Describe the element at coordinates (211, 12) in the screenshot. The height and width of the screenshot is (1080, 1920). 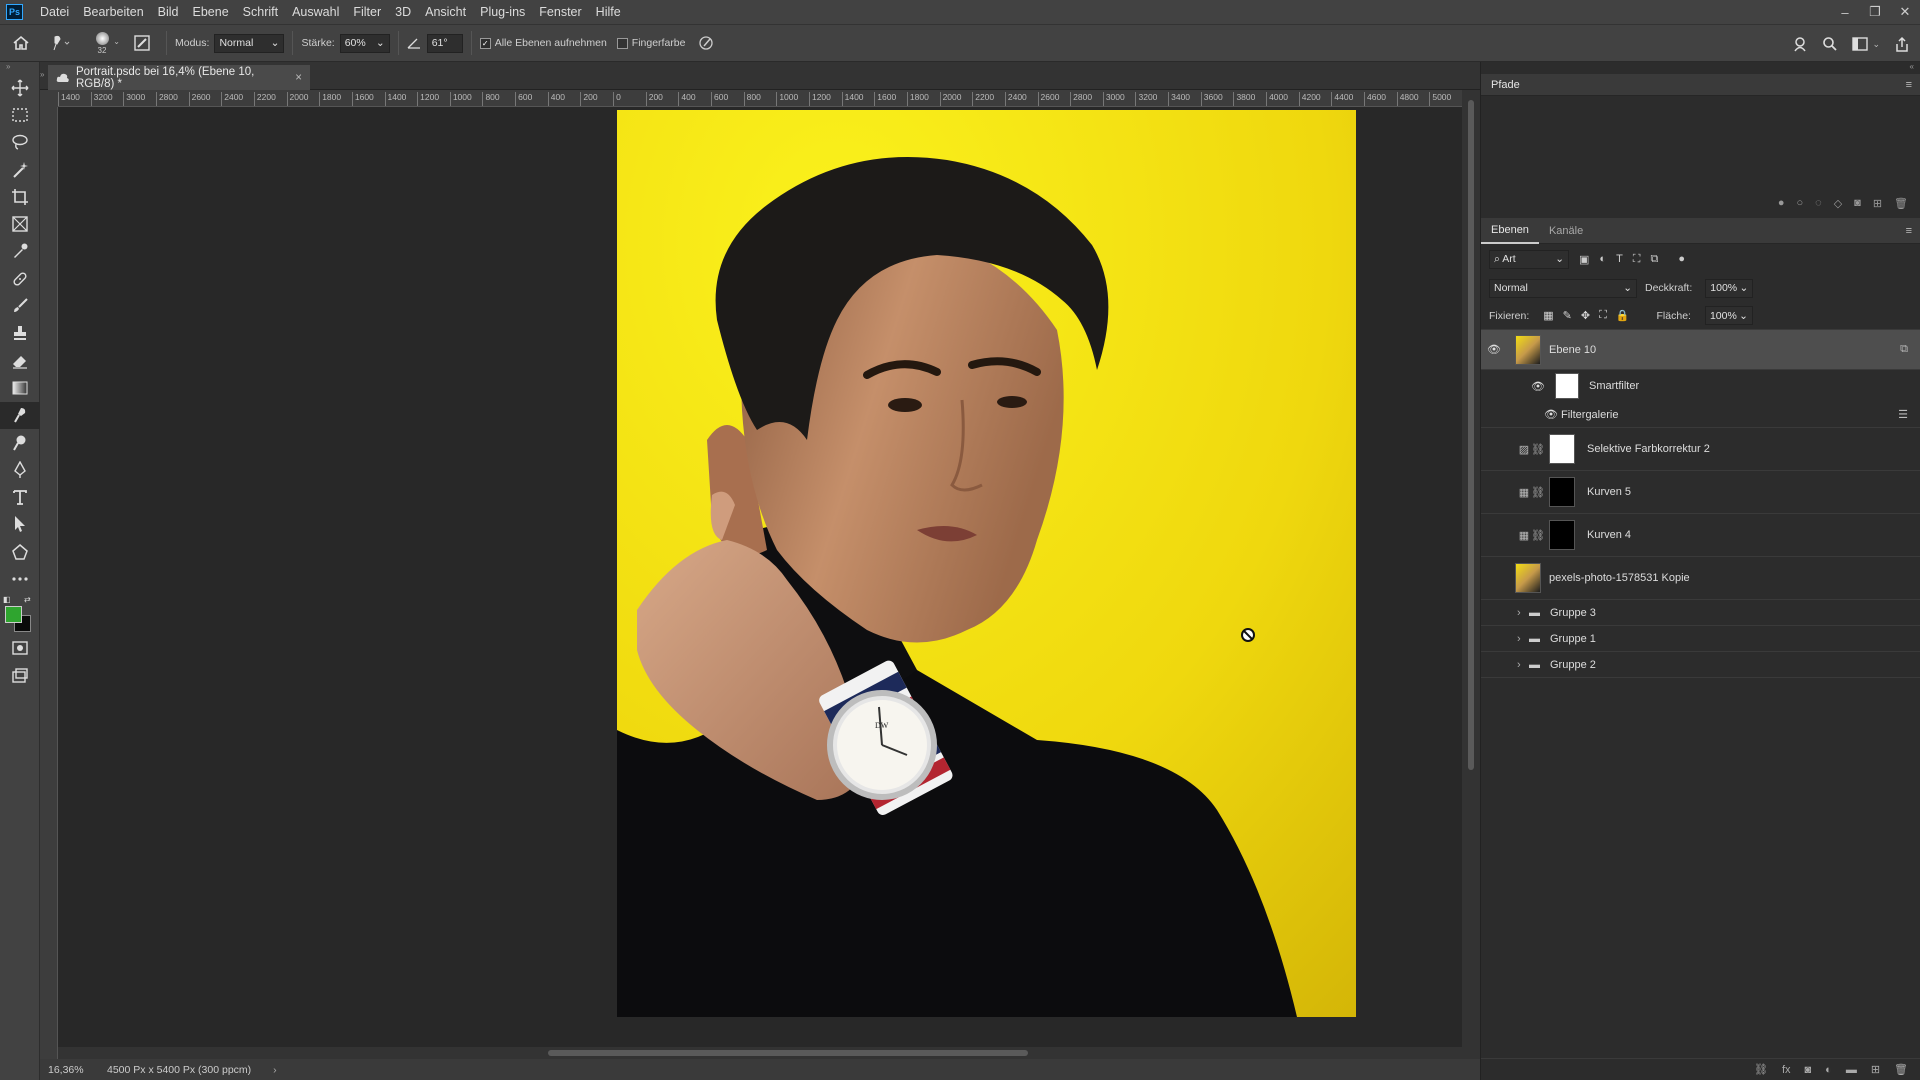
I see `menu-ebene: Ebene` at that location.